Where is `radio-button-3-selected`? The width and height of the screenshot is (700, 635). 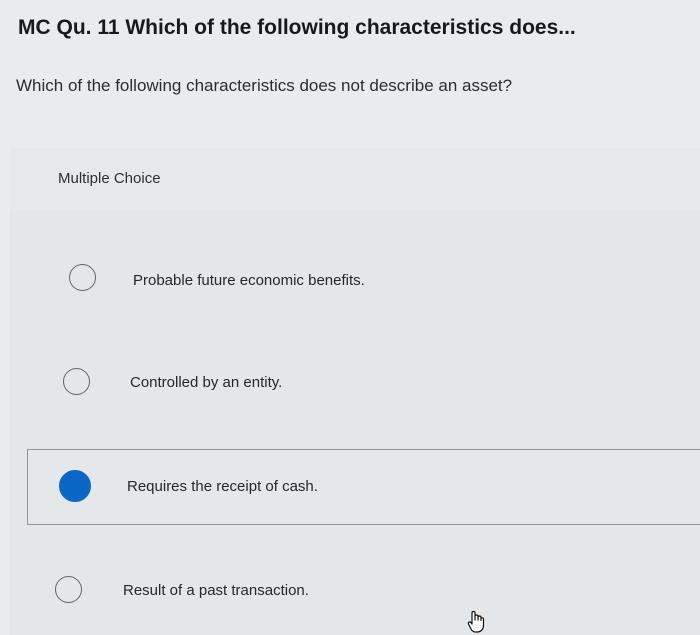
radio-button-3-selected is located at coordinates (75, 486).